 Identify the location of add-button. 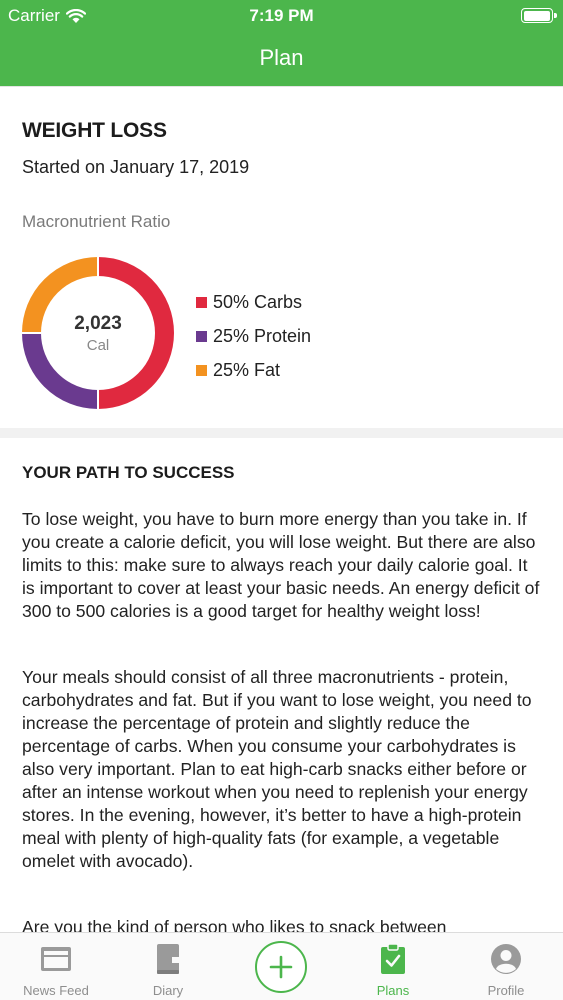
(281, 967).